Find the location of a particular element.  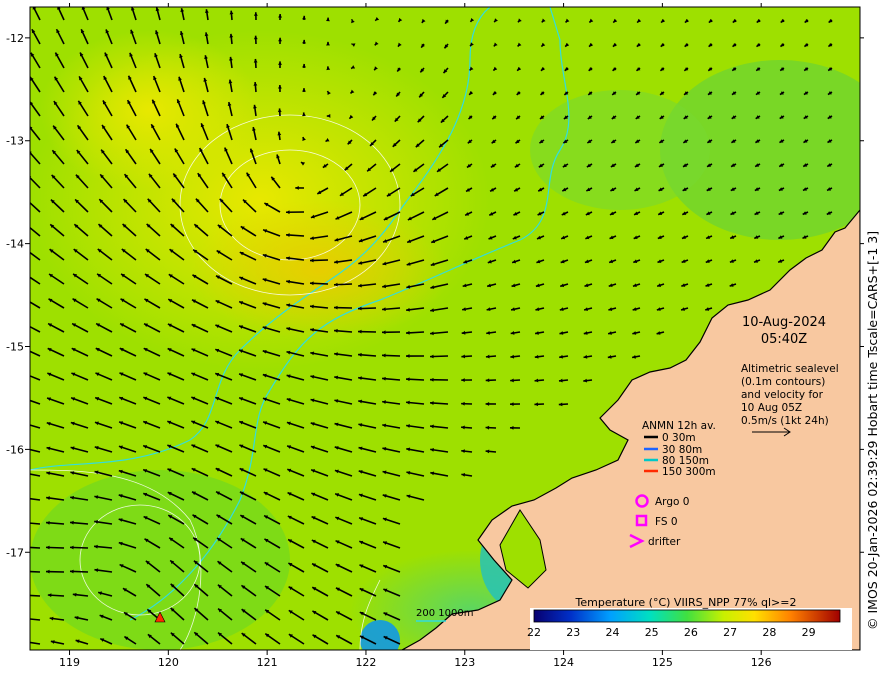

y-tick-label: -13 is located at coordinates (15, 141).